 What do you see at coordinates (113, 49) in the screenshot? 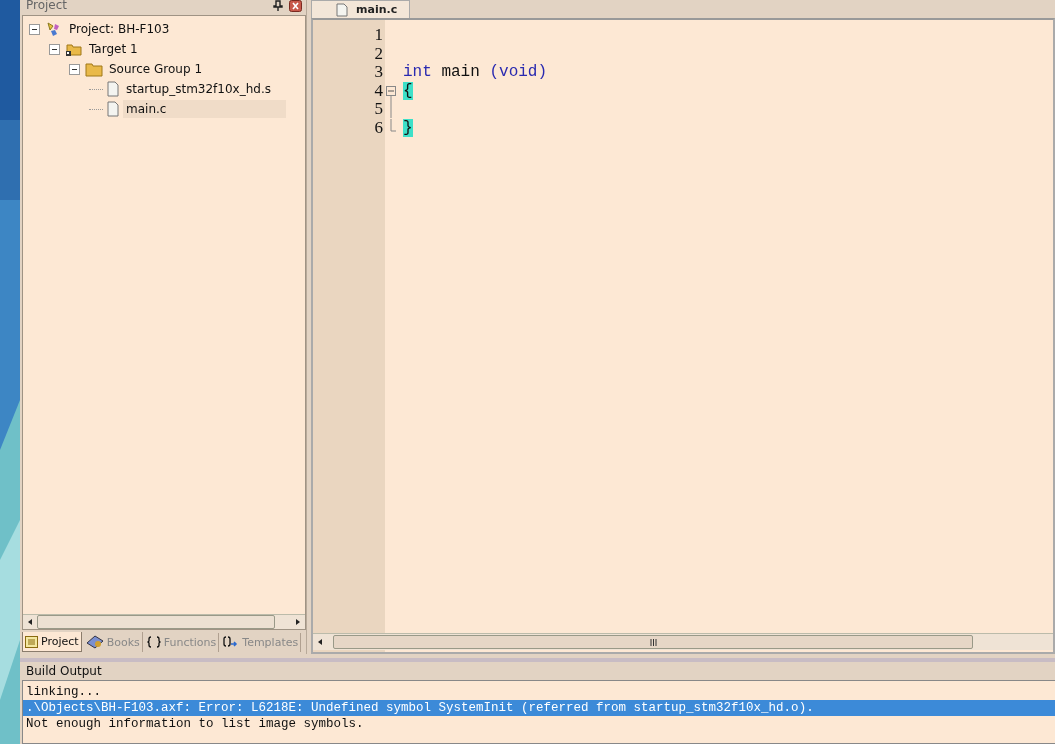
I see `tree-item: Target 1` at bounding box center [113, 49].